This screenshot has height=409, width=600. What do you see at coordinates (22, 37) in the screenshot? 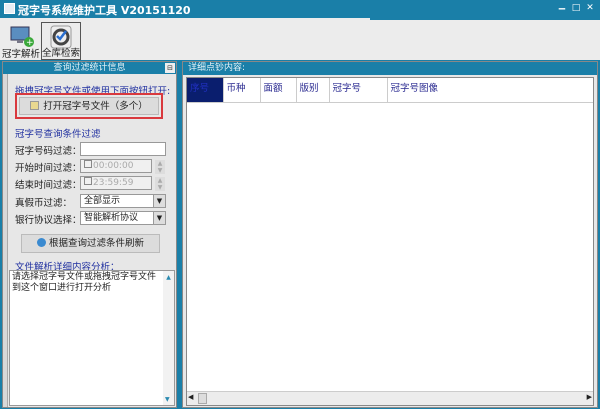
I see `monitor-add-icon: +` at bounding box center [22, 37].